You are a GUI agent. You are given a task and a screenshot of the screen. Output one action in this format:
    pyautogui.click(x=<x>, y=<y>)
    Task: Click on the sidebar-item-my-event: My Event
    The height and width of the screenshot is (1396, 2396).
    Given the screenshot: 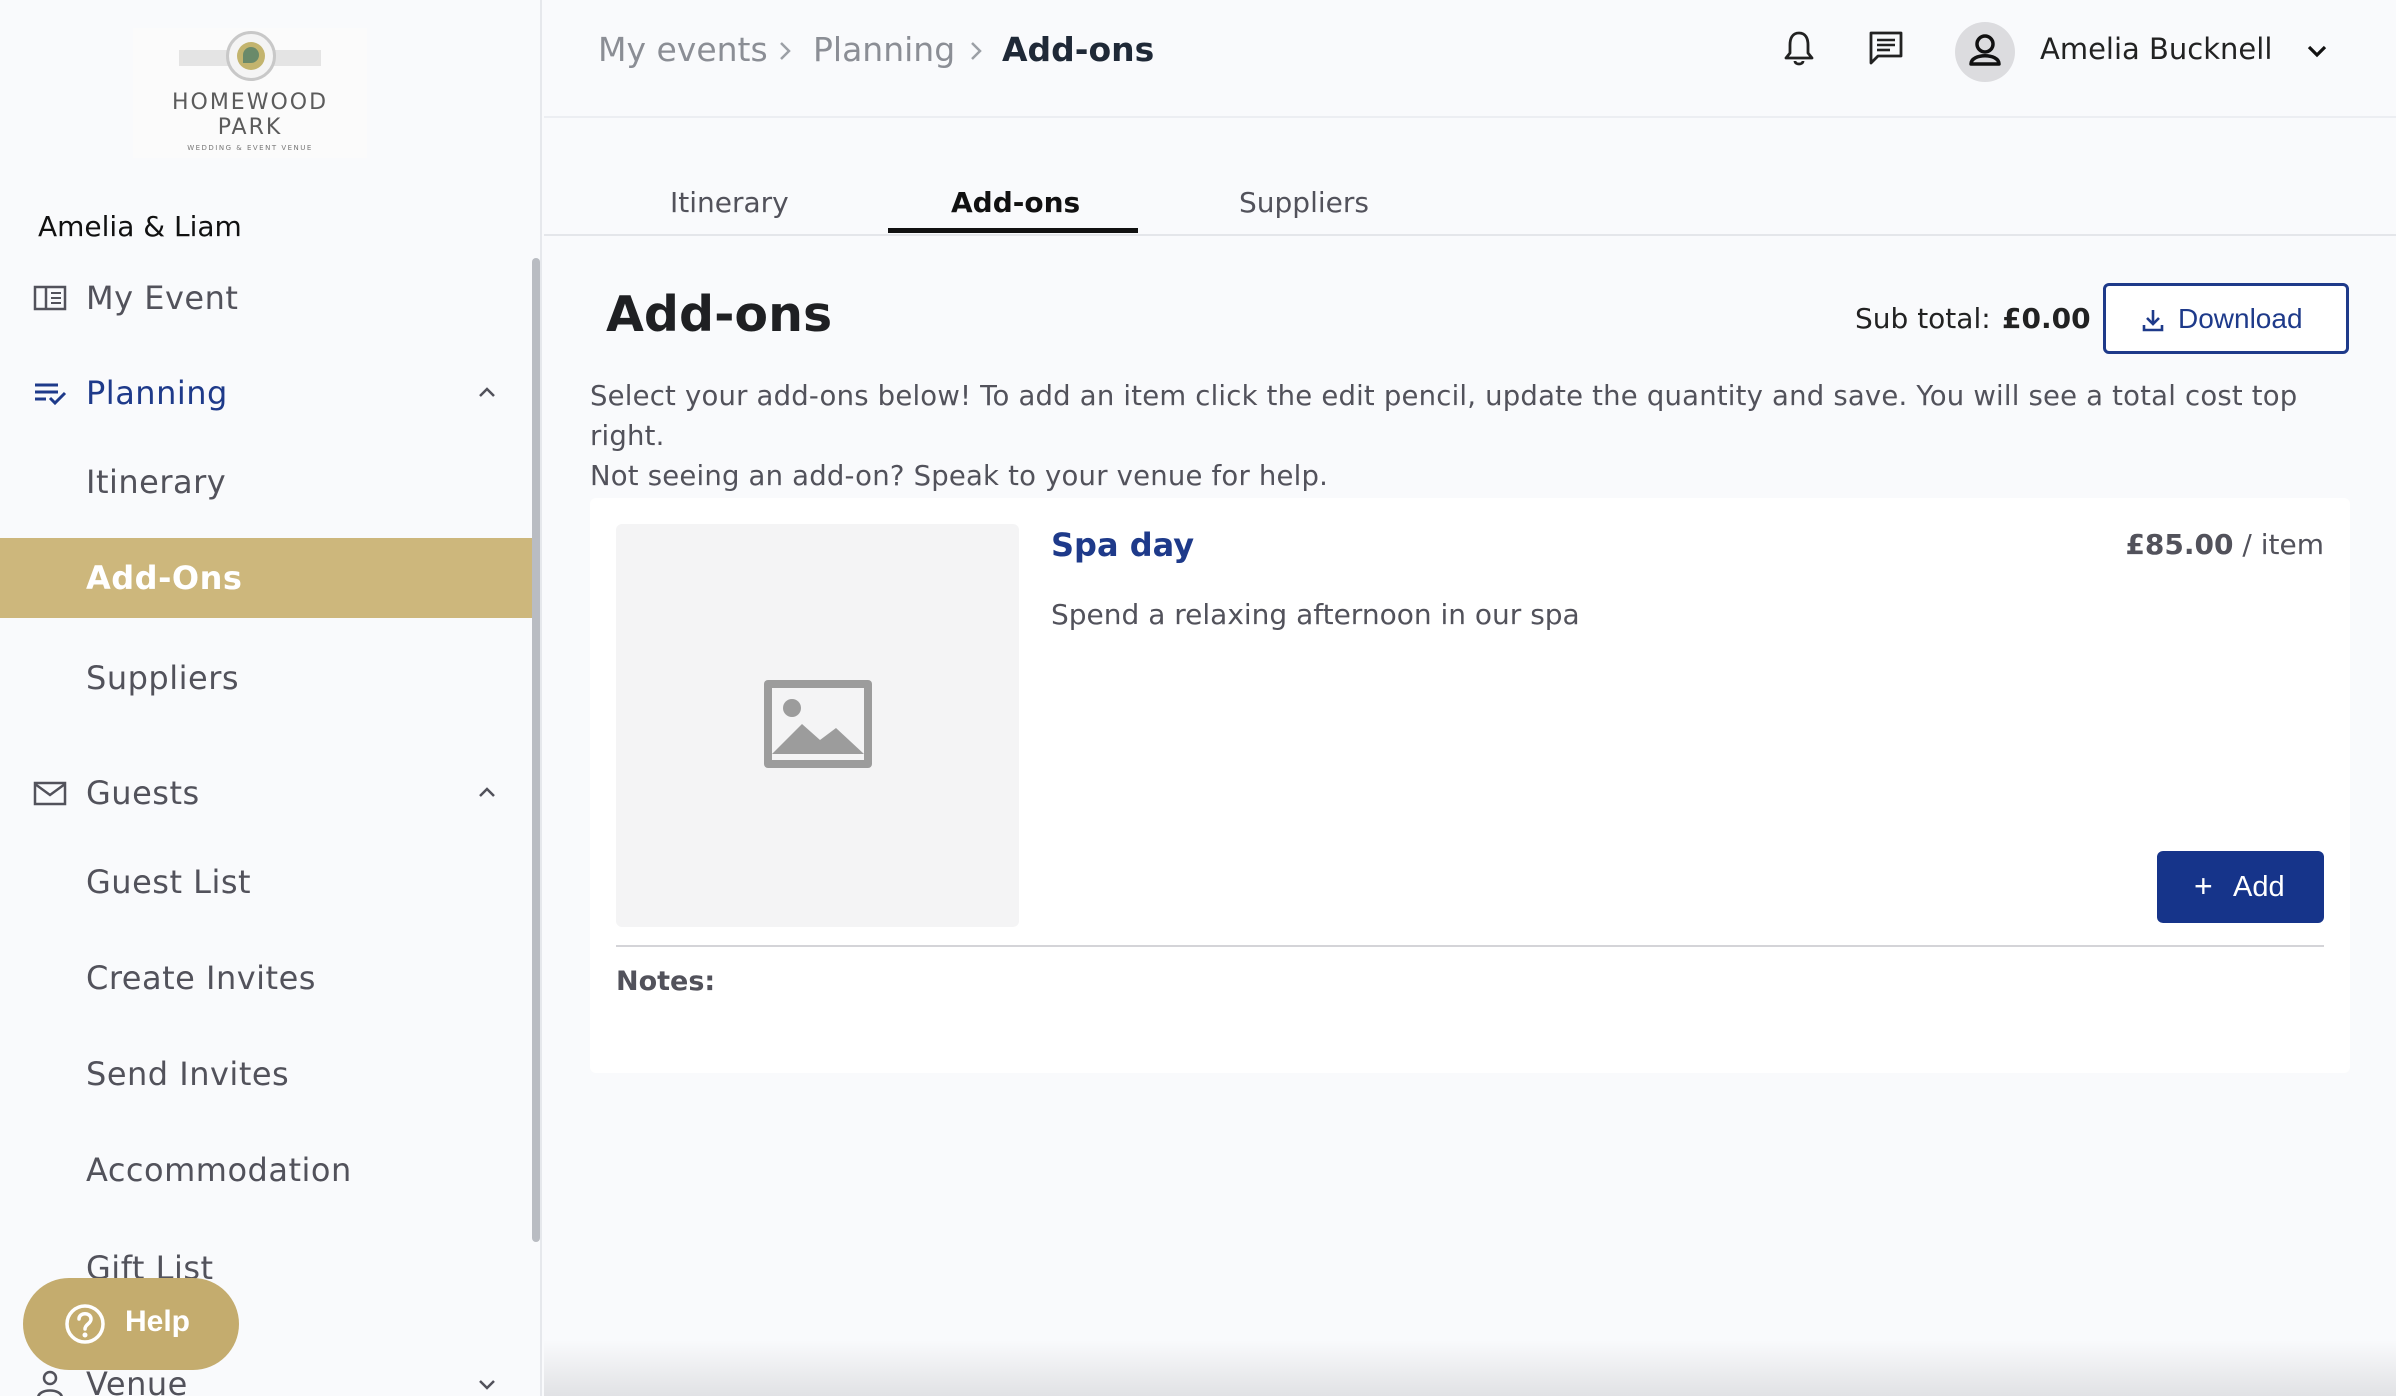 What is the action you would take?
    pyautogui.click(x=267, y=298)
    